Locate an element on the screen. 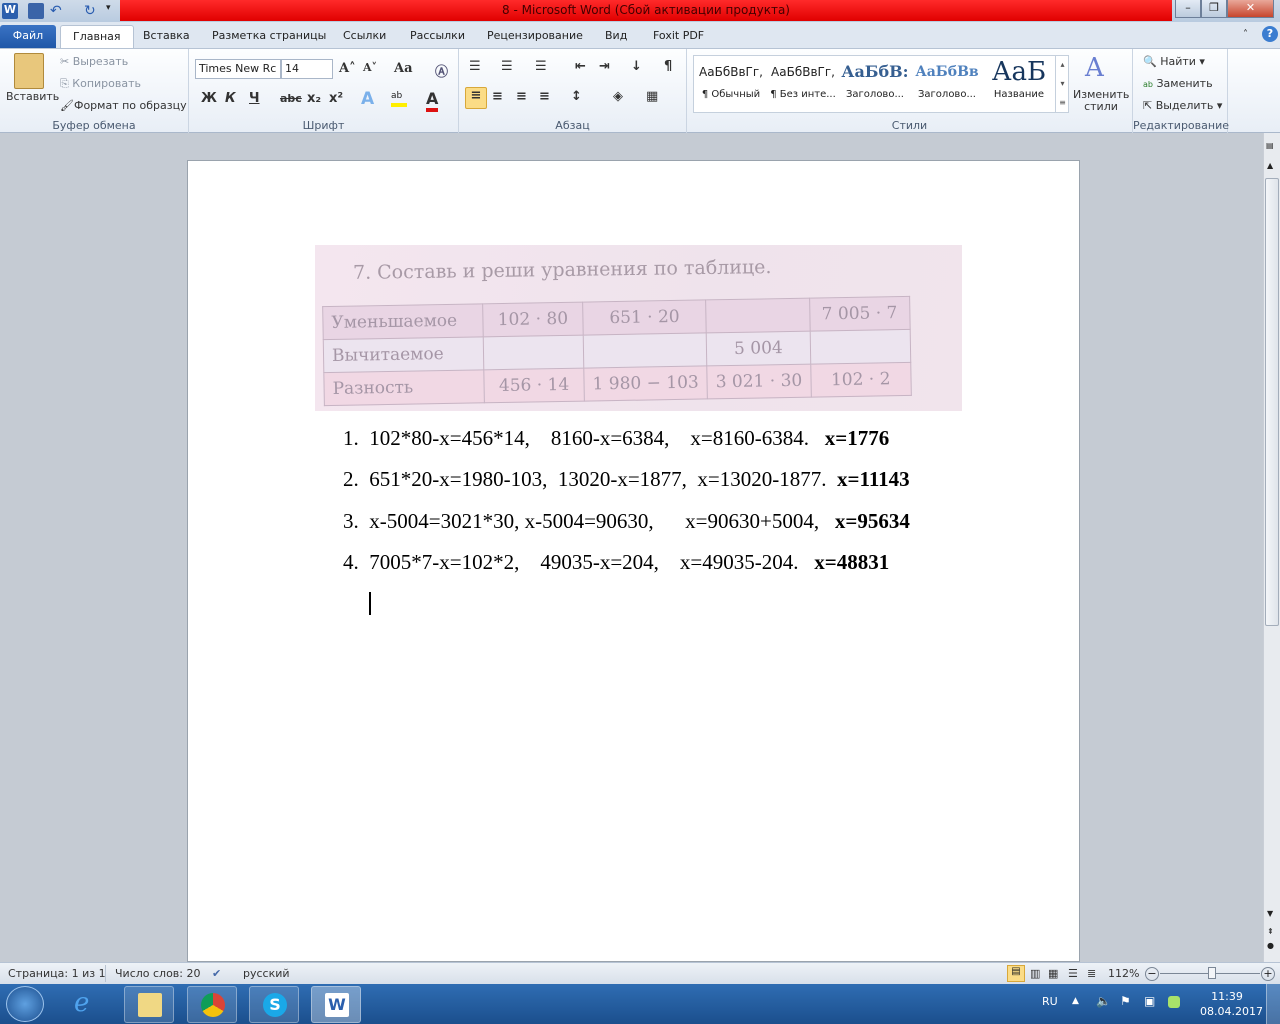 The image size is (1280, 1024). strikethrough-button: abc is located at coordinates (291, 98).